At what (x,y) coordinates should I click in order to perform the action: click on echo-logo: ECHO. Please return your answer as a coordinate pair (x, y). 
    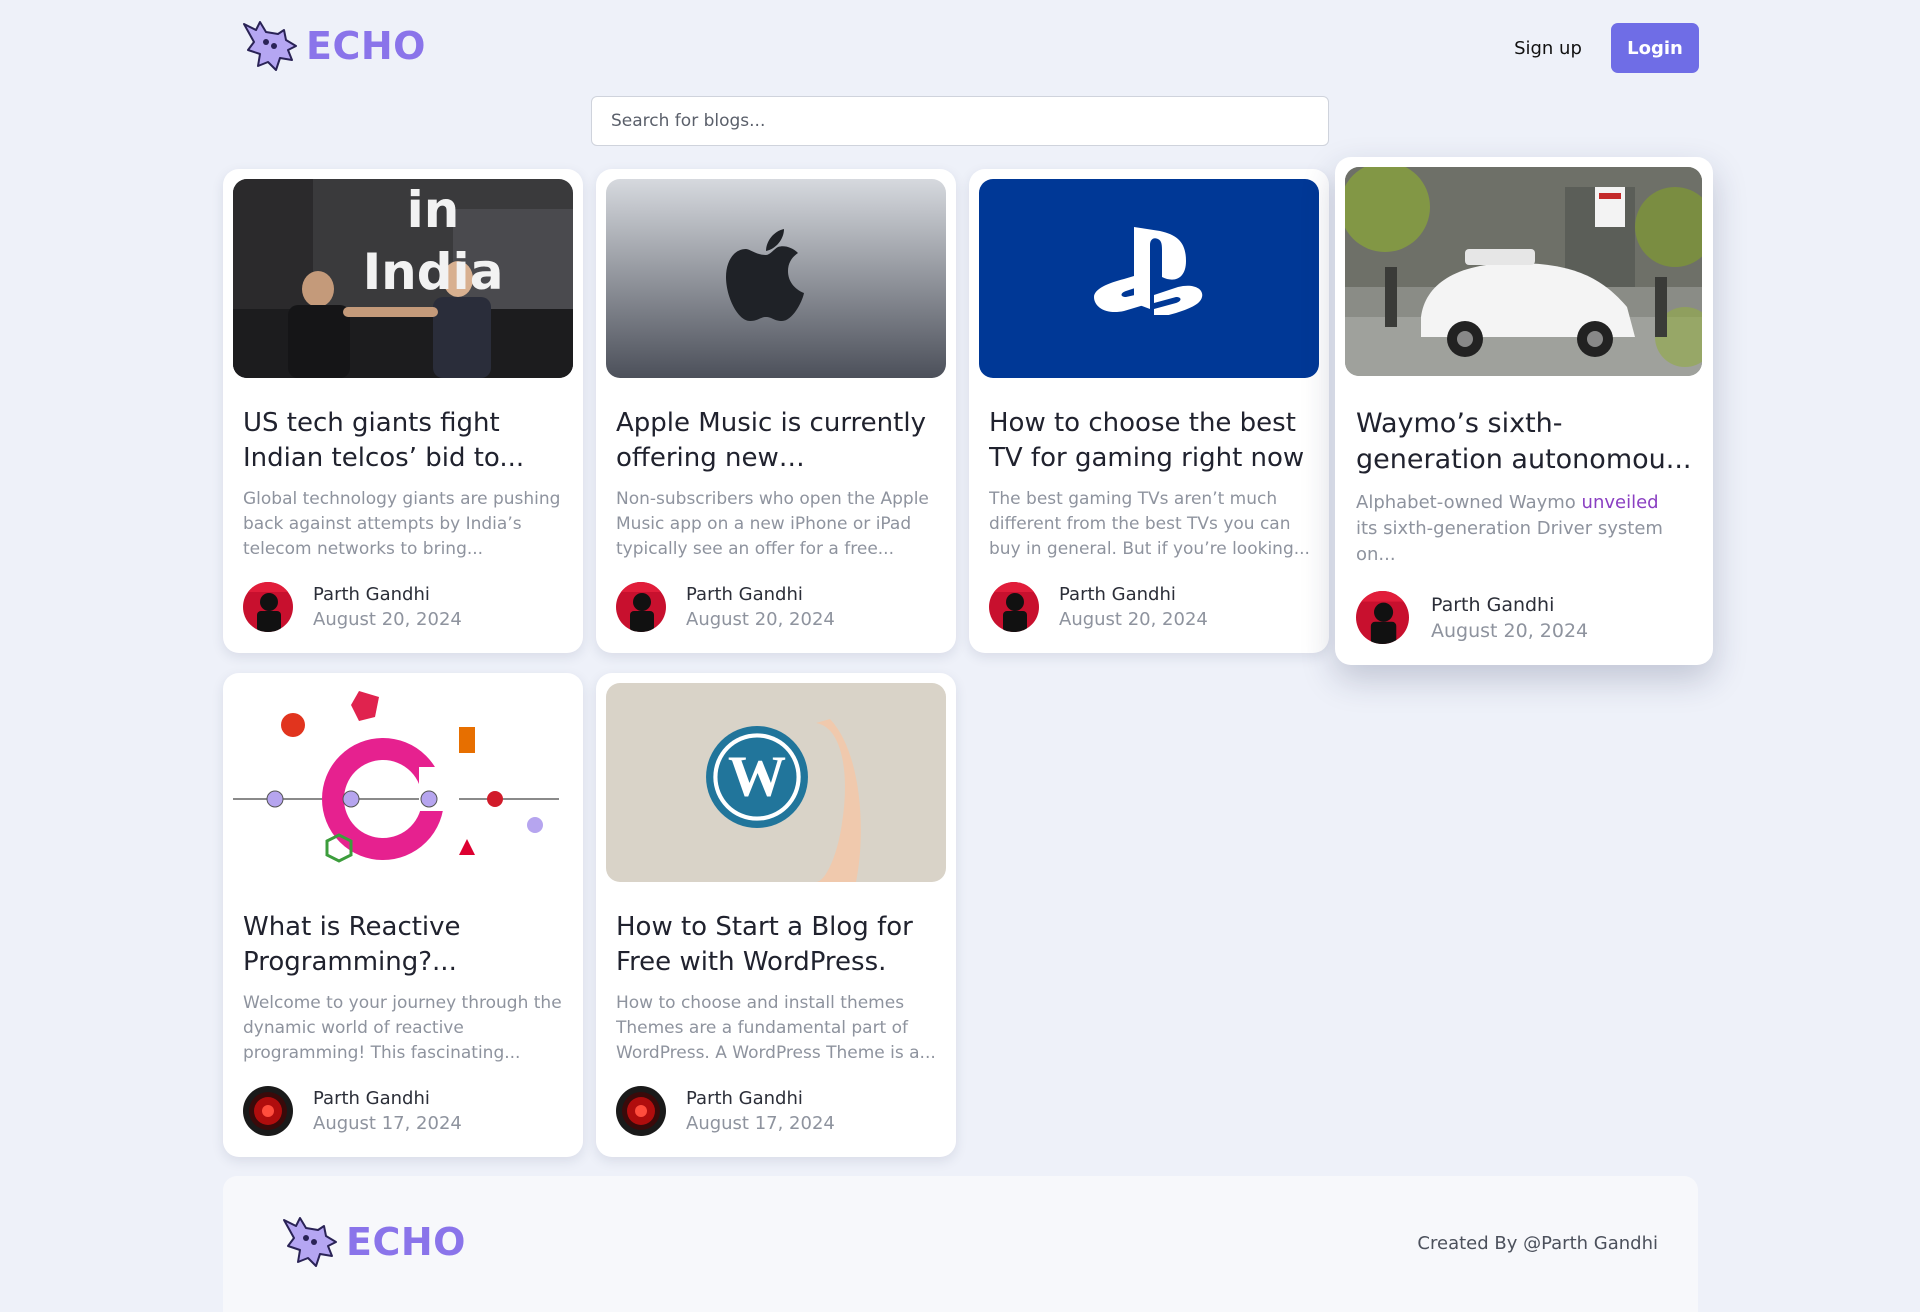
    Looking at the image, I should click on (333, 46).